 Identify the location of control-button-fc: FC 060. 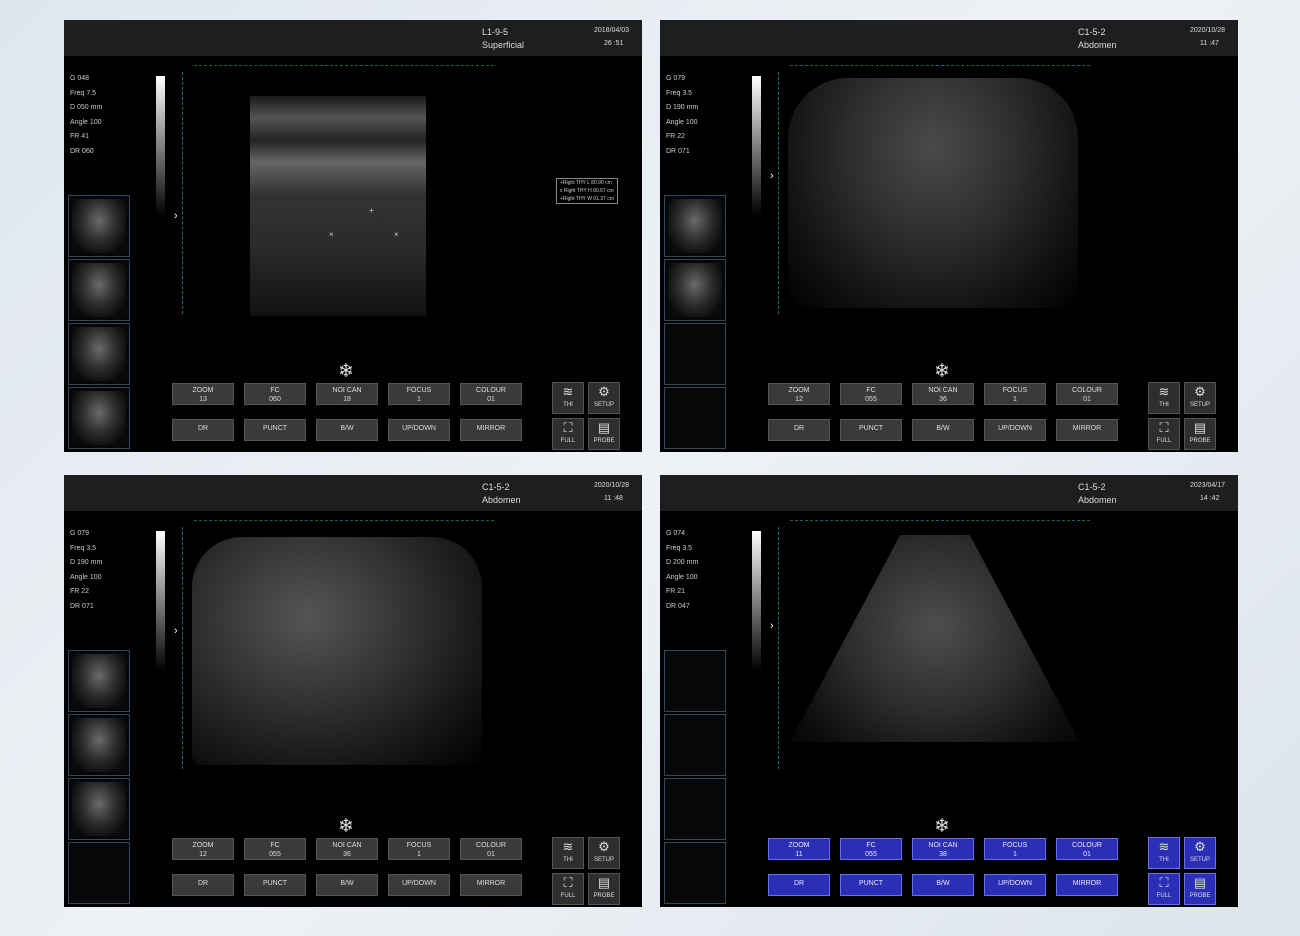
(275, 394).